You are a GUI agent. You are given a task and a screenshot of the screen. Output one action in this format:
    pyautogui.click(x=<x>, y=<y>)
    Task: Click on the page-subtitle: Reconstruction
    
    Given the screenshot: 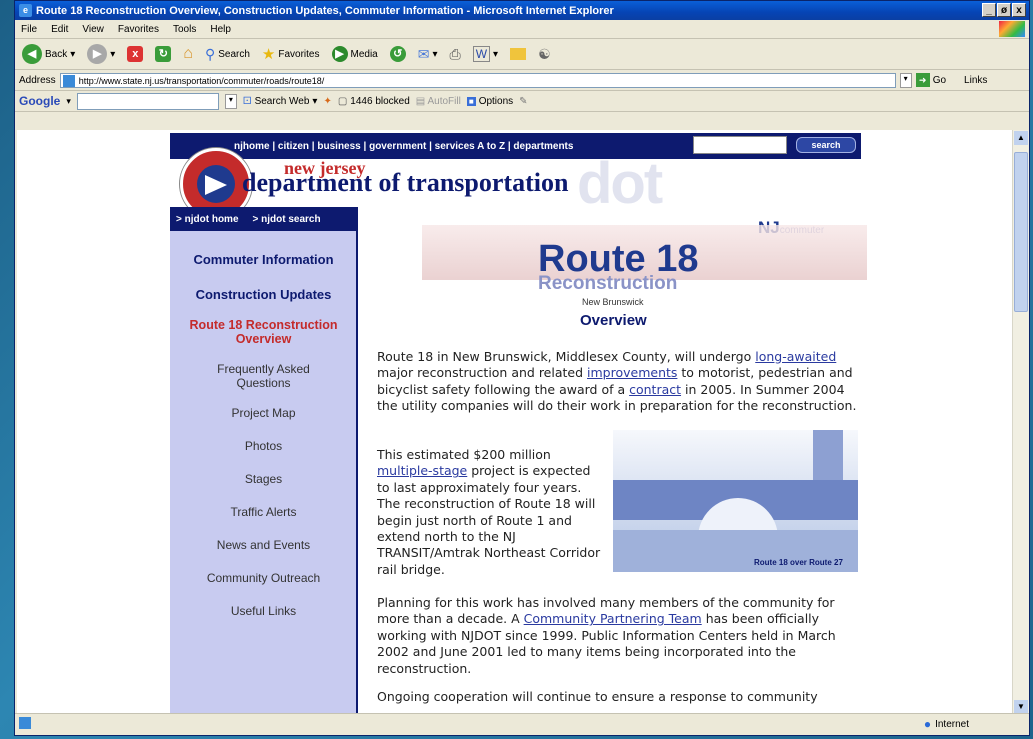 What is the action you would take?
    pyautogui.click(x=608, y=283)
    